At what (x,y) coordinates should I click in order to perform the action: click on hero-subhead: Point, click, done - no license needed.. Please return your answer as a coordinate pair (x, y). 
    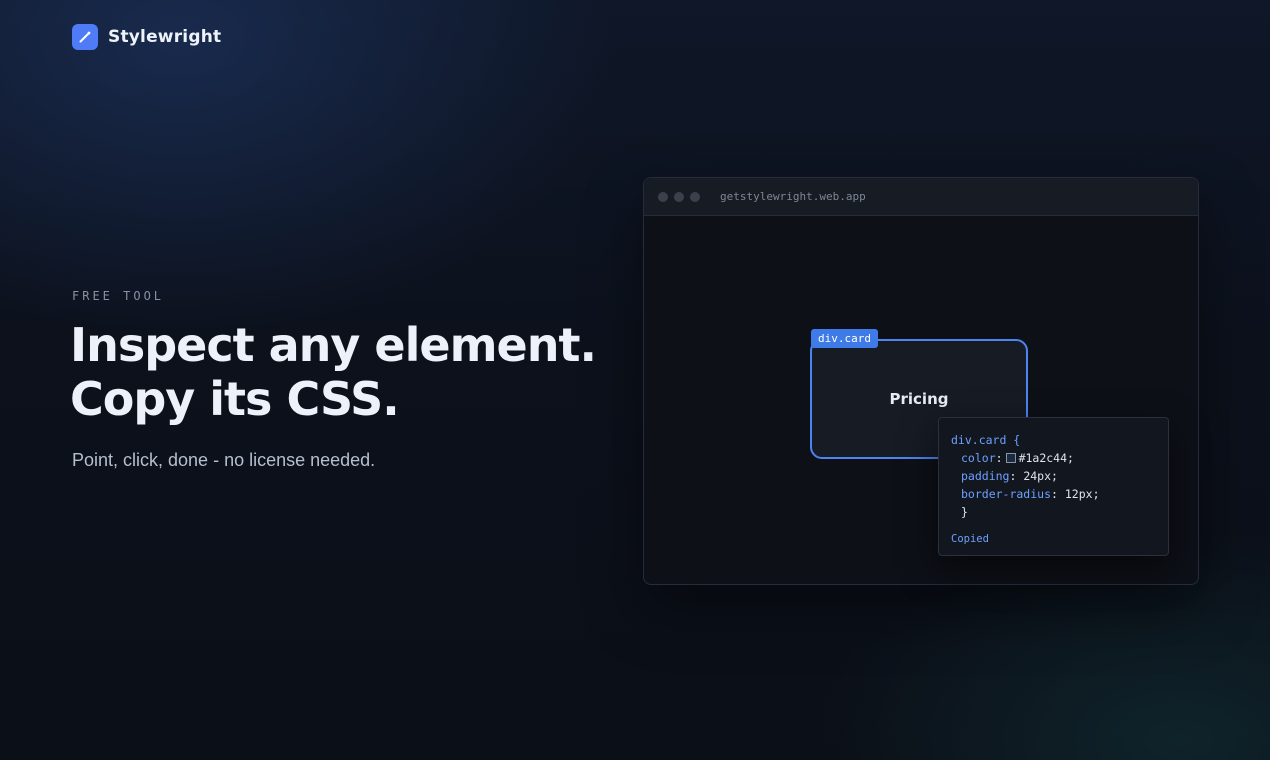
    Looking at the image, I should click on (224, 460).